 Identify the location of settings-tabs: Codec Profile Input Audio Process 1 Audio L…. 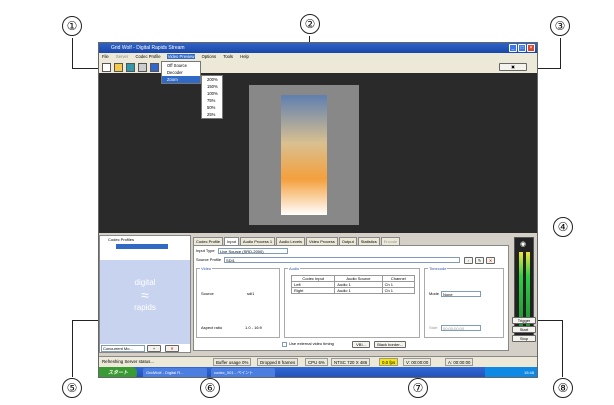
(351, 241).